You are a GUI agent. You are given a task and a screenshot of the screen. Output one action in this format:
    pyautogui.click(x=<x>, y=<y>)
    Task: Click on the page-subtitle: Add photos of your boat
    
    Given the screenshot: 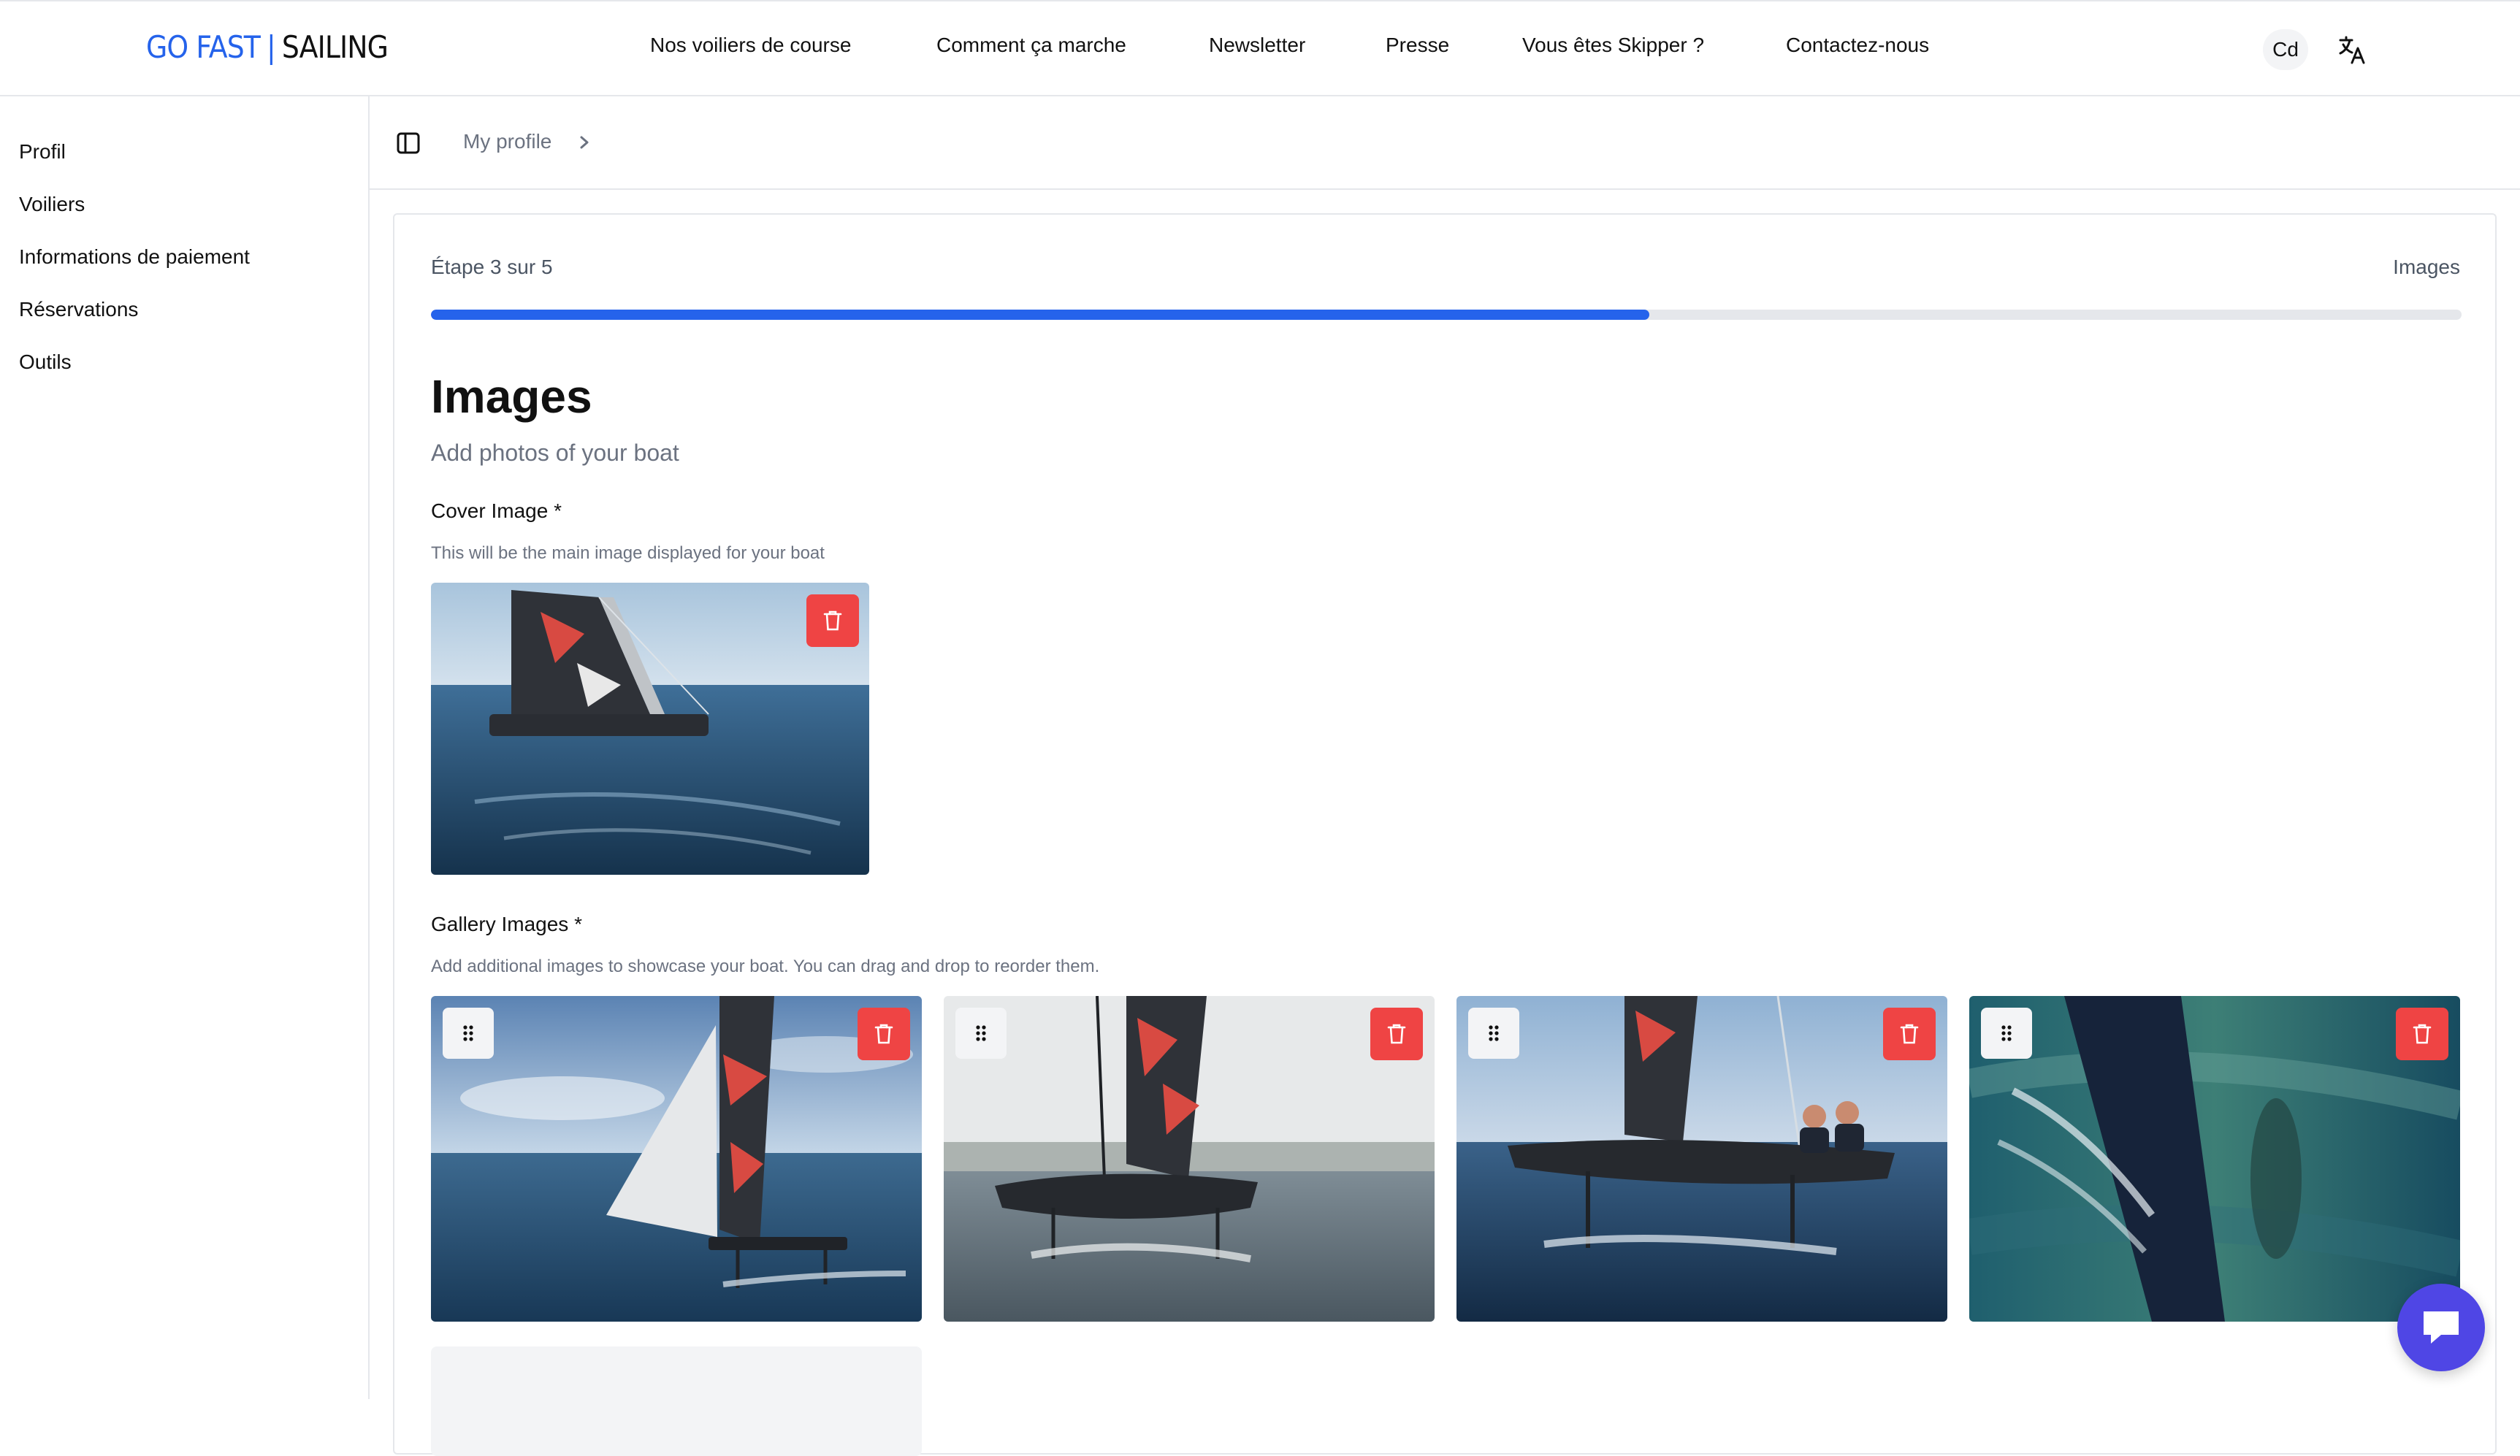 What is the action you would take?
    pyautogui.click(x=555, y=453)
    